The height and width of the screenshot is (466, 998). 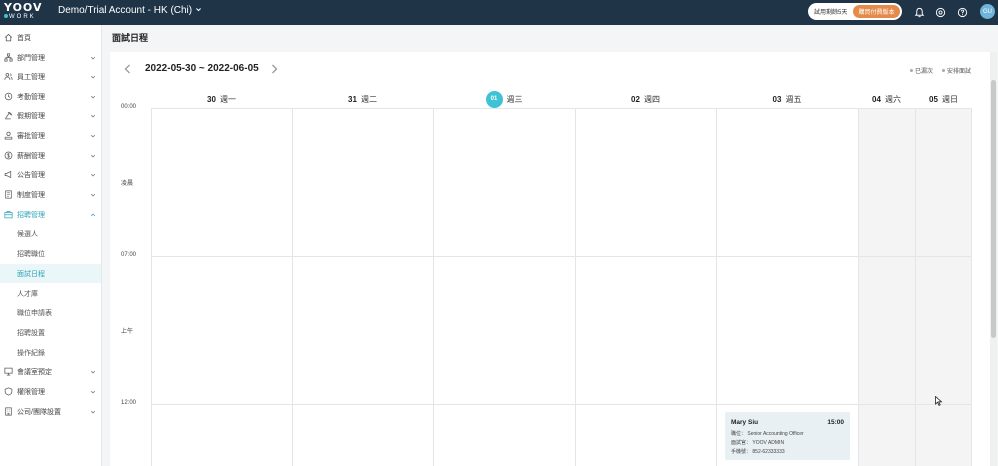 I want to click on sidebar-item-label: 招聘設置, so click(x=31, y=333).